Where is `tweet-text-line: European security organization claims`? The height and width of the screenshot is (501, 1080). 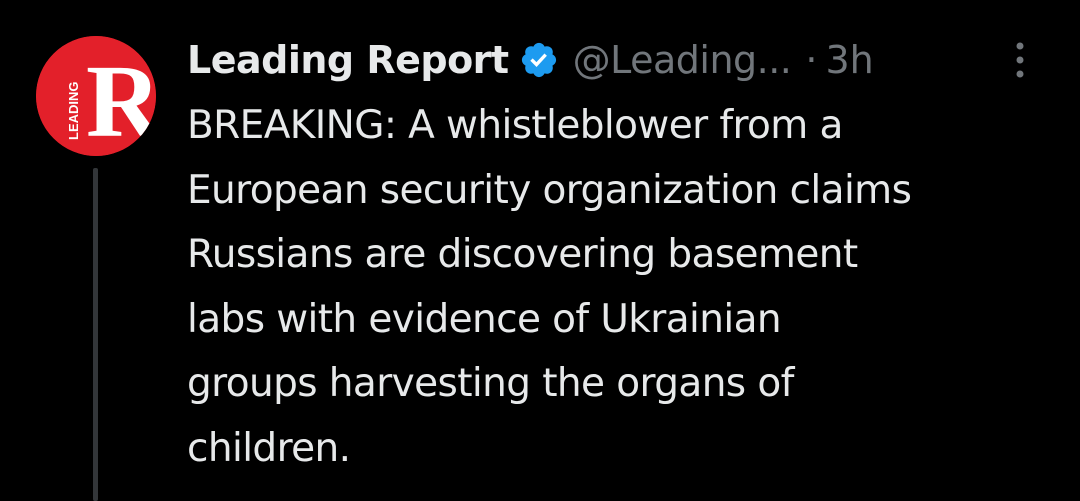 tweet-text-line: European security organization claims is located at coordinates (549, 190).